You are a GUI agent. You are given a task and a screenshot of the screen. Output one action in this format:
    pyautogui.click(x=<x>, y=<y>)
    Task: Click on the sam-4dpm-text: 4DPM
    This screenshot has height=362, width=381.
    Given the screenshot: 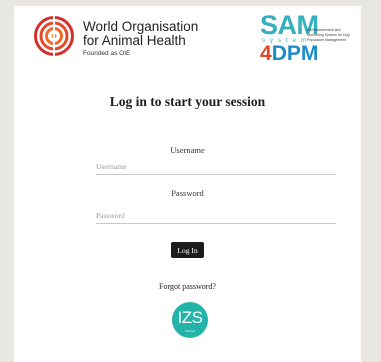 What is the action you would take?
    pyautogui.click(x=289, y=54)
    